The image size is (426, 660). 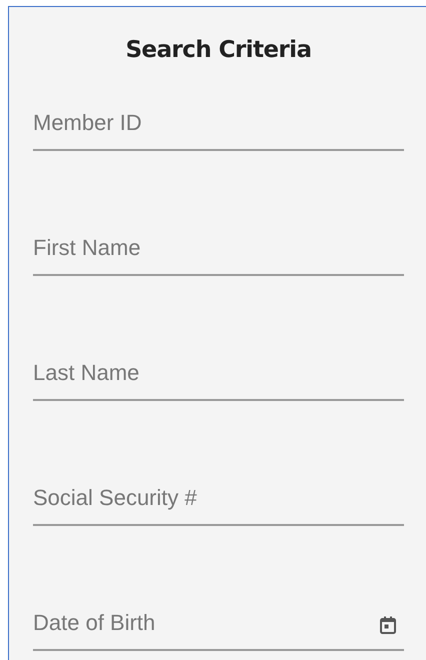 What do you see at coordinates (218, 502) in the screenshot?
I see `input-field: Social Security #` at bounding box center [218, 502].